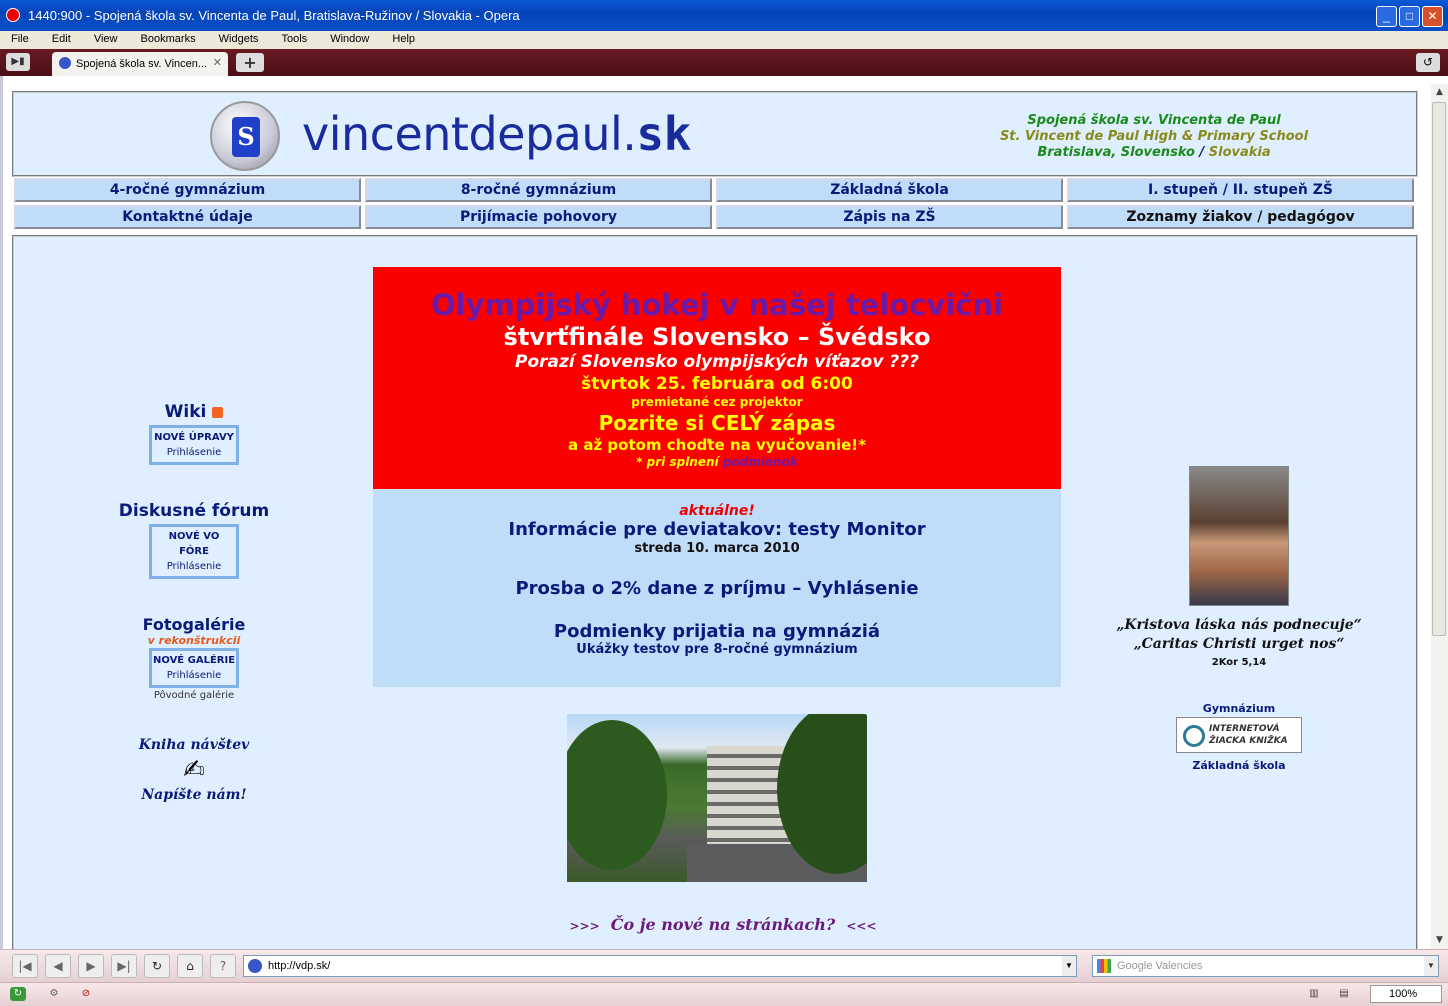  Describe the element at coordinates (1239, 765) in the screenshot. I see `ezk-zakladna-skola-link: Základná škola` at that location.